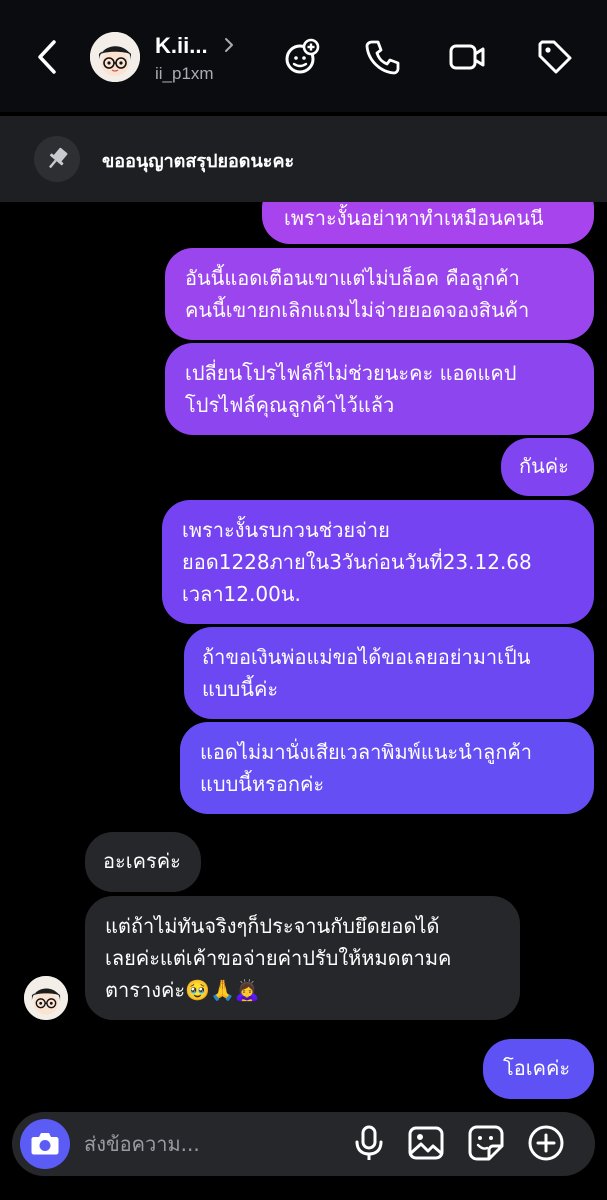 The image size is (607, 1200). Describe the element at coordinates (143, 862) in the screenshot. I see `message-incoming: อะเครค่ะ` at that location.